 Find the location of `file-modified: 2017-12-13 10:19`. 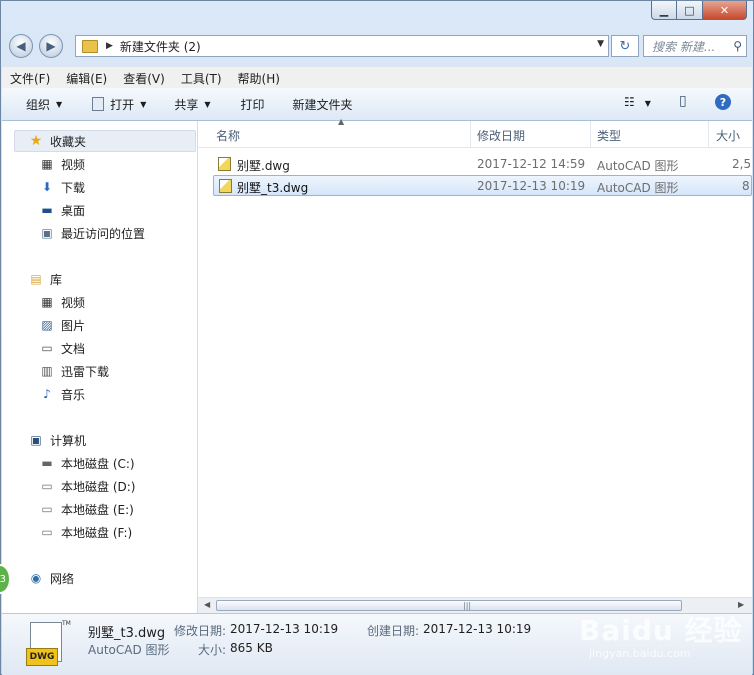

file-modified: 2017-12-13 10:19 is located at coordinates (531, 186).